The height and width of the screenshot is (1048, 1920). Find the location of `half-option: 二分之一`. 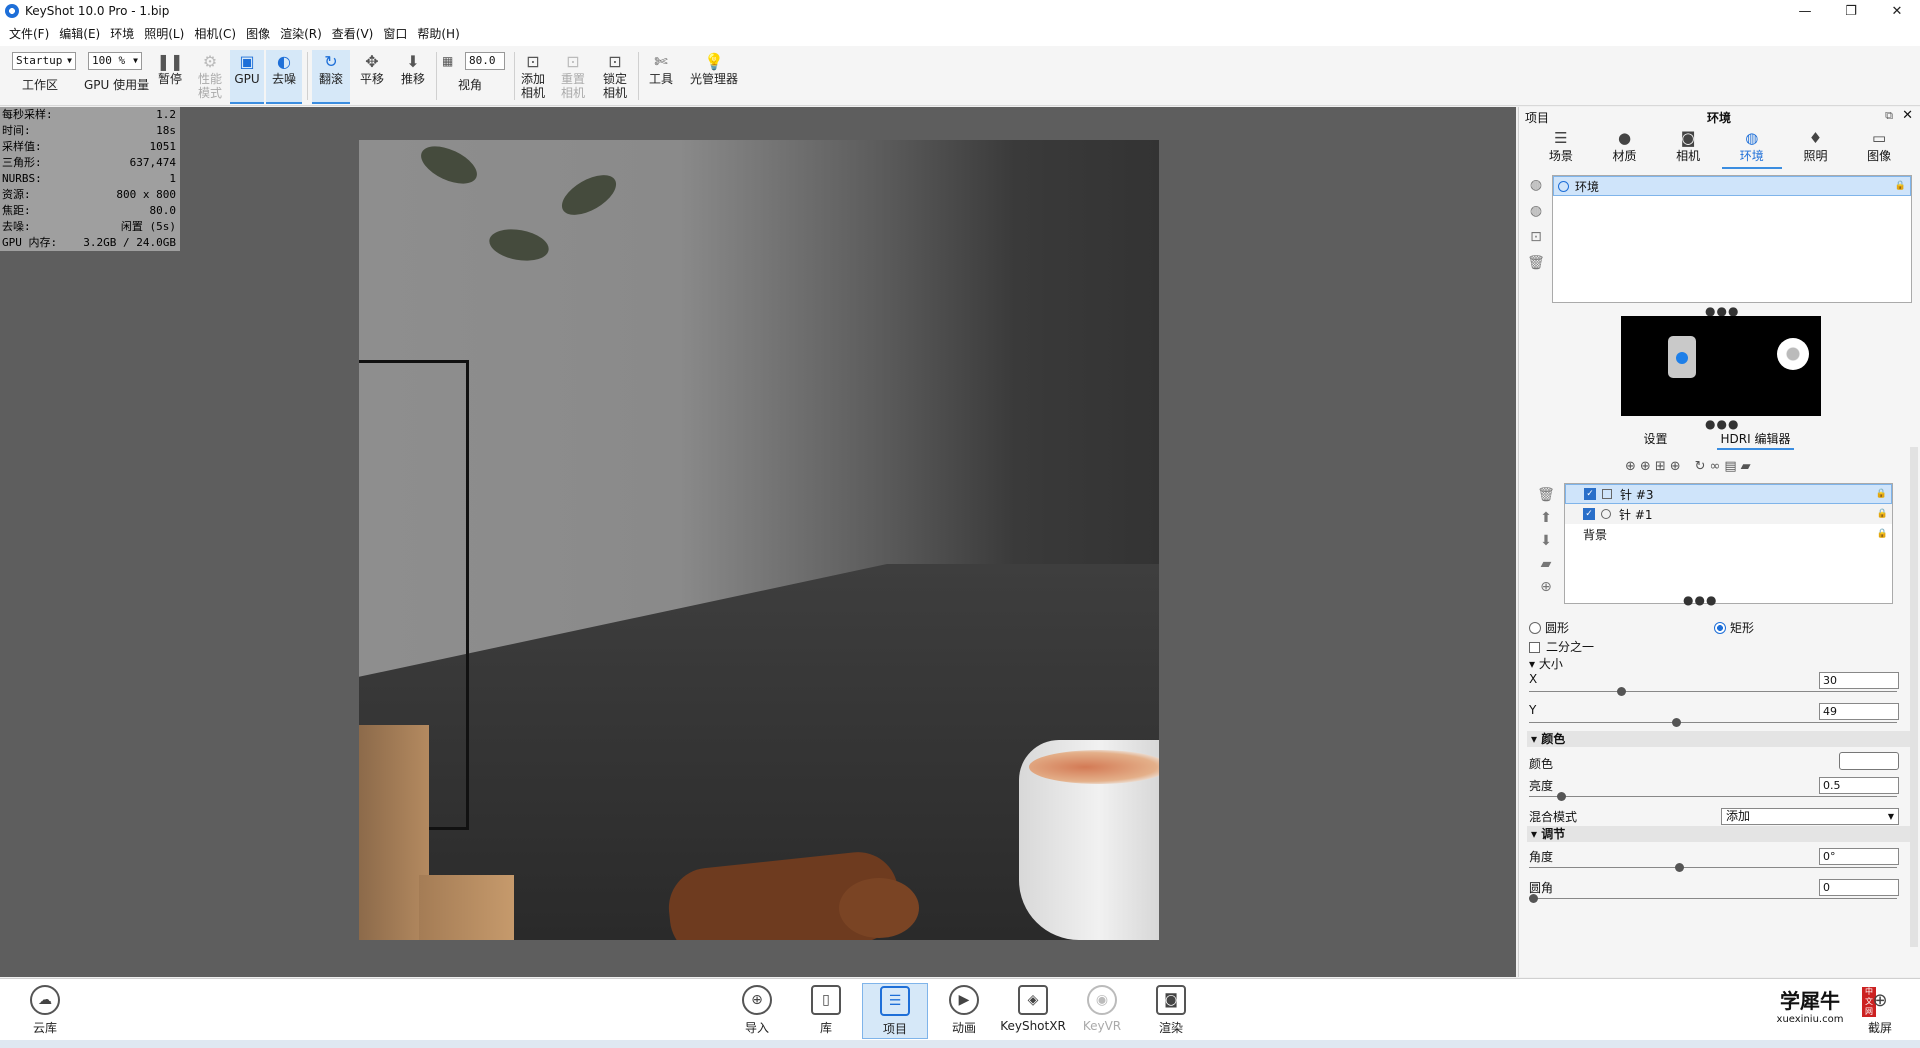

half-option: 二分之一 is located at coordinates (1714, 646).